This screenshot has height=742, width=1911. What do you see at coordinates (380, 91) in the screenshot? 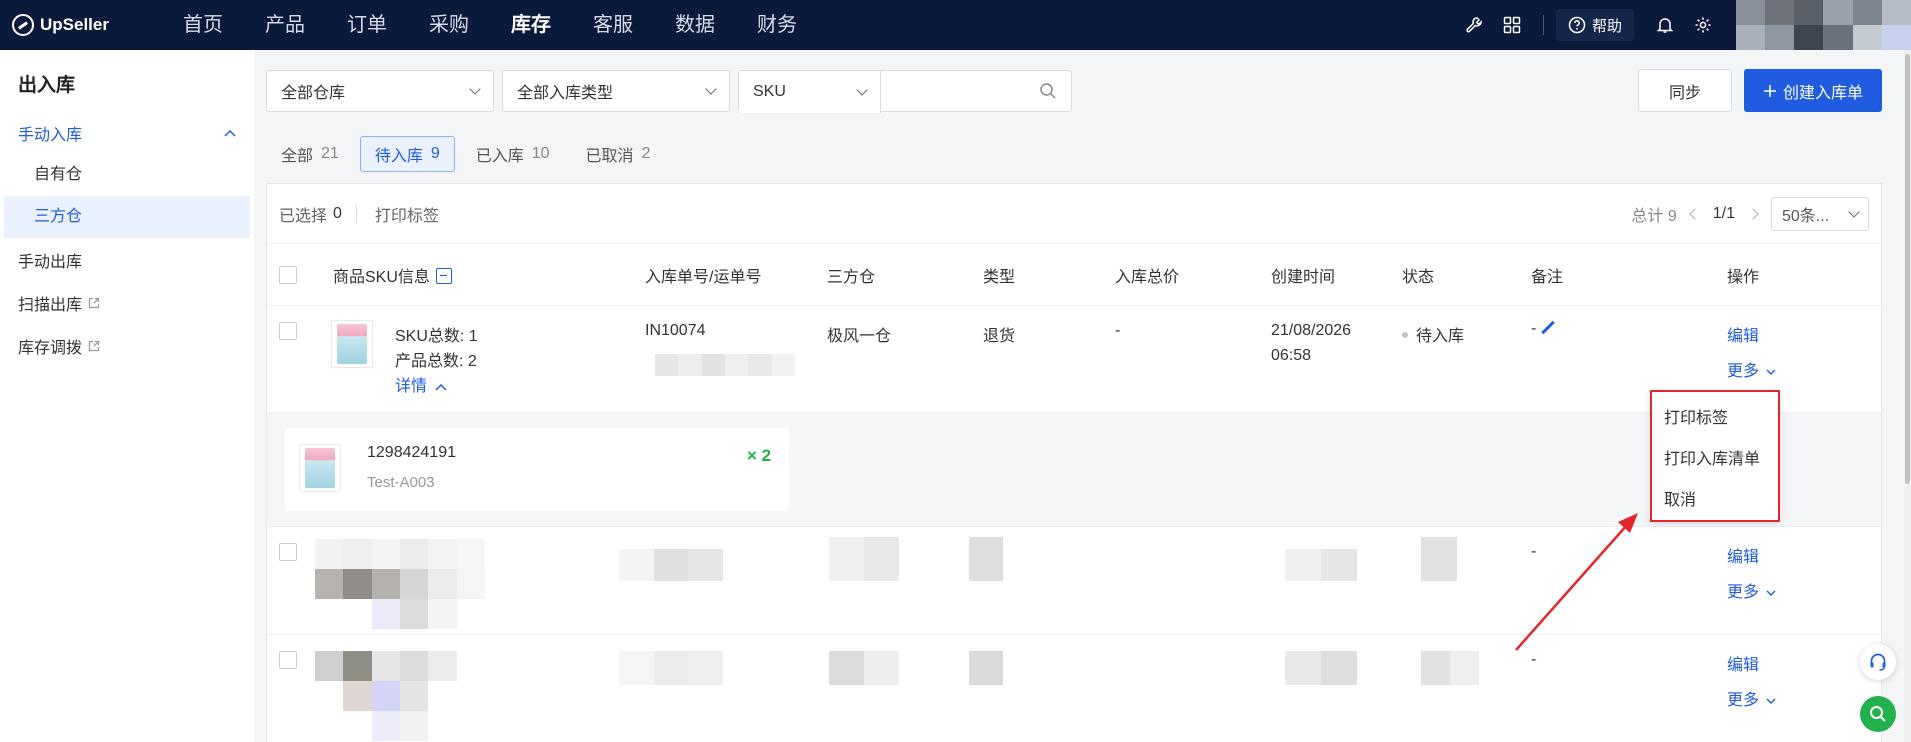
I see `warehouse-select: 全部仓库` at bounding box center [380, 91].